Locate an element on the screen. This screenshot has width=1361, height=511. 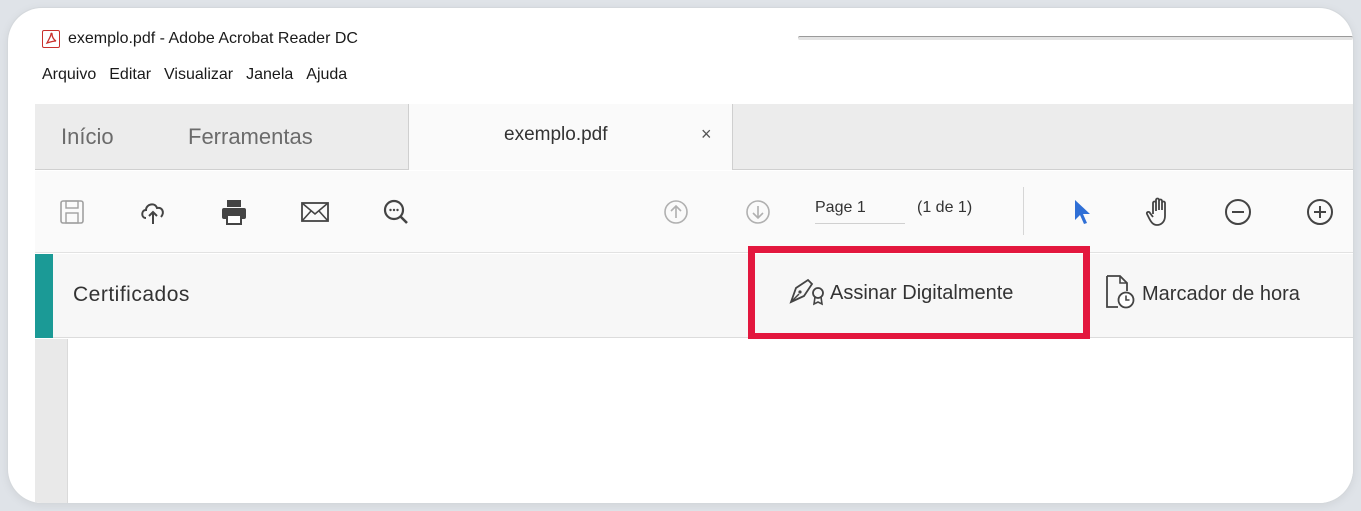
page-down-icon is located at coordinates (758, 212).